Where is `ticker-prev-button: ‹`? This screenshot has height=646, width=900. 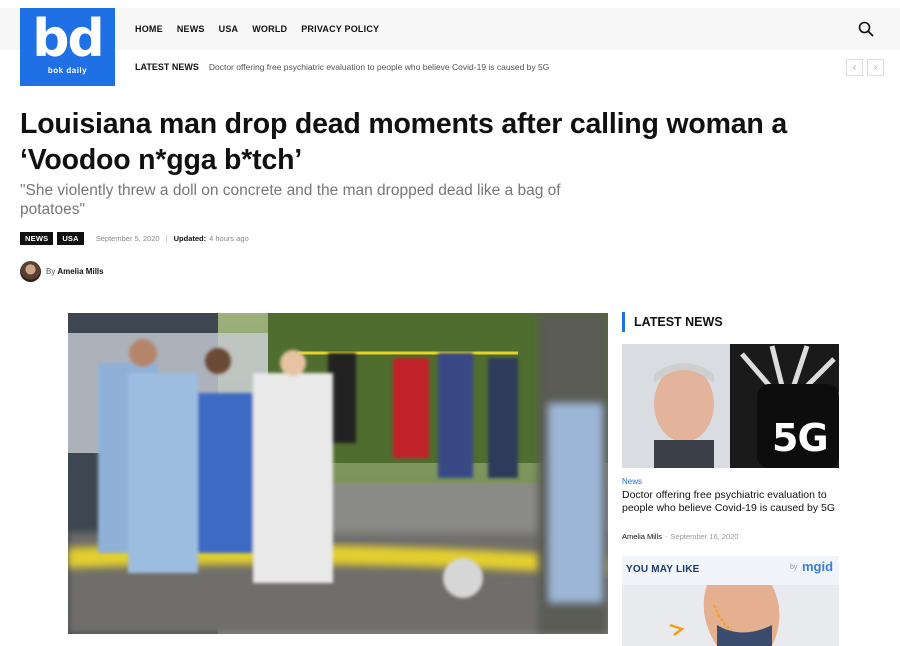
ticker-prev-button: ‹ is located at coordinates (854, 67).